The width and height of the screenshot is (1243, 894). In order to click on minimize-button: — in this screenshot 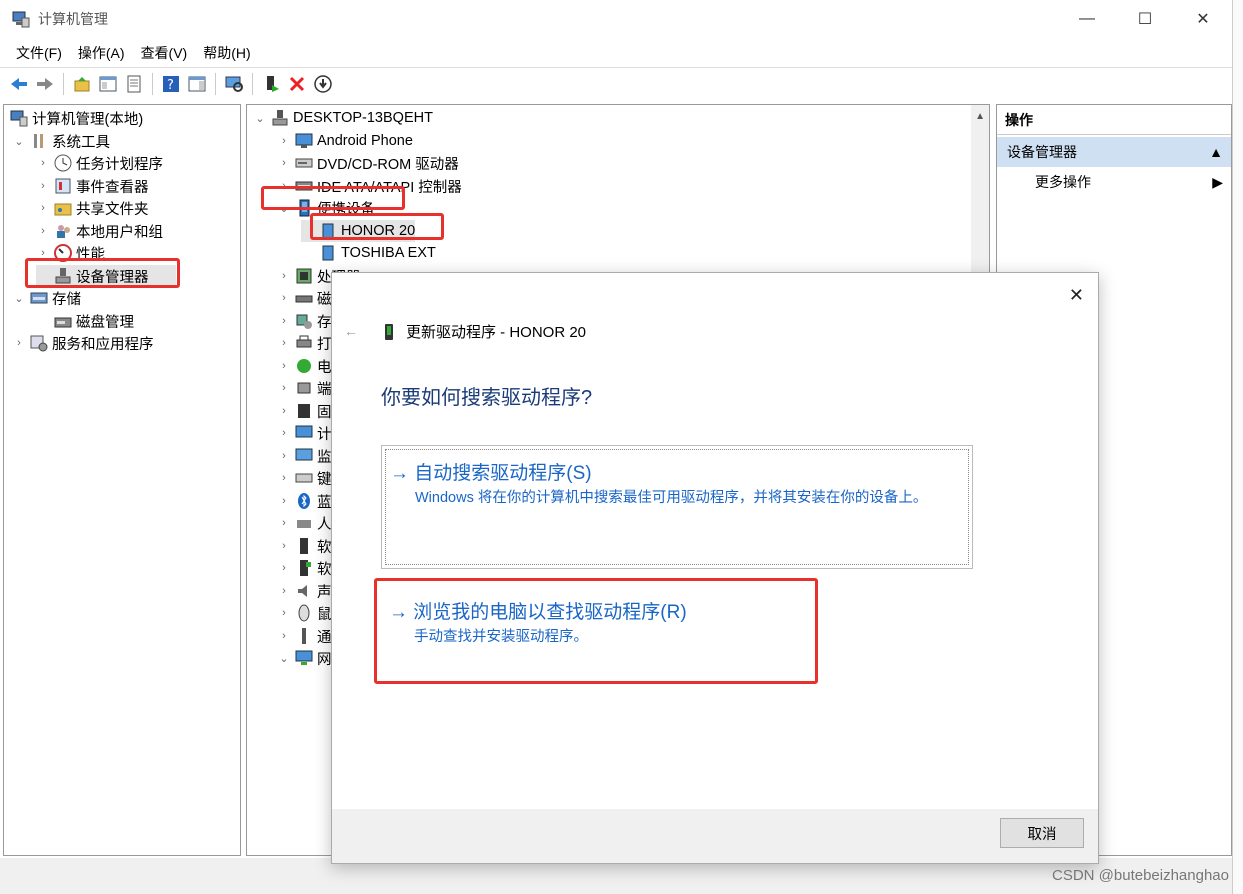, I will do `click(1087, 19)`.